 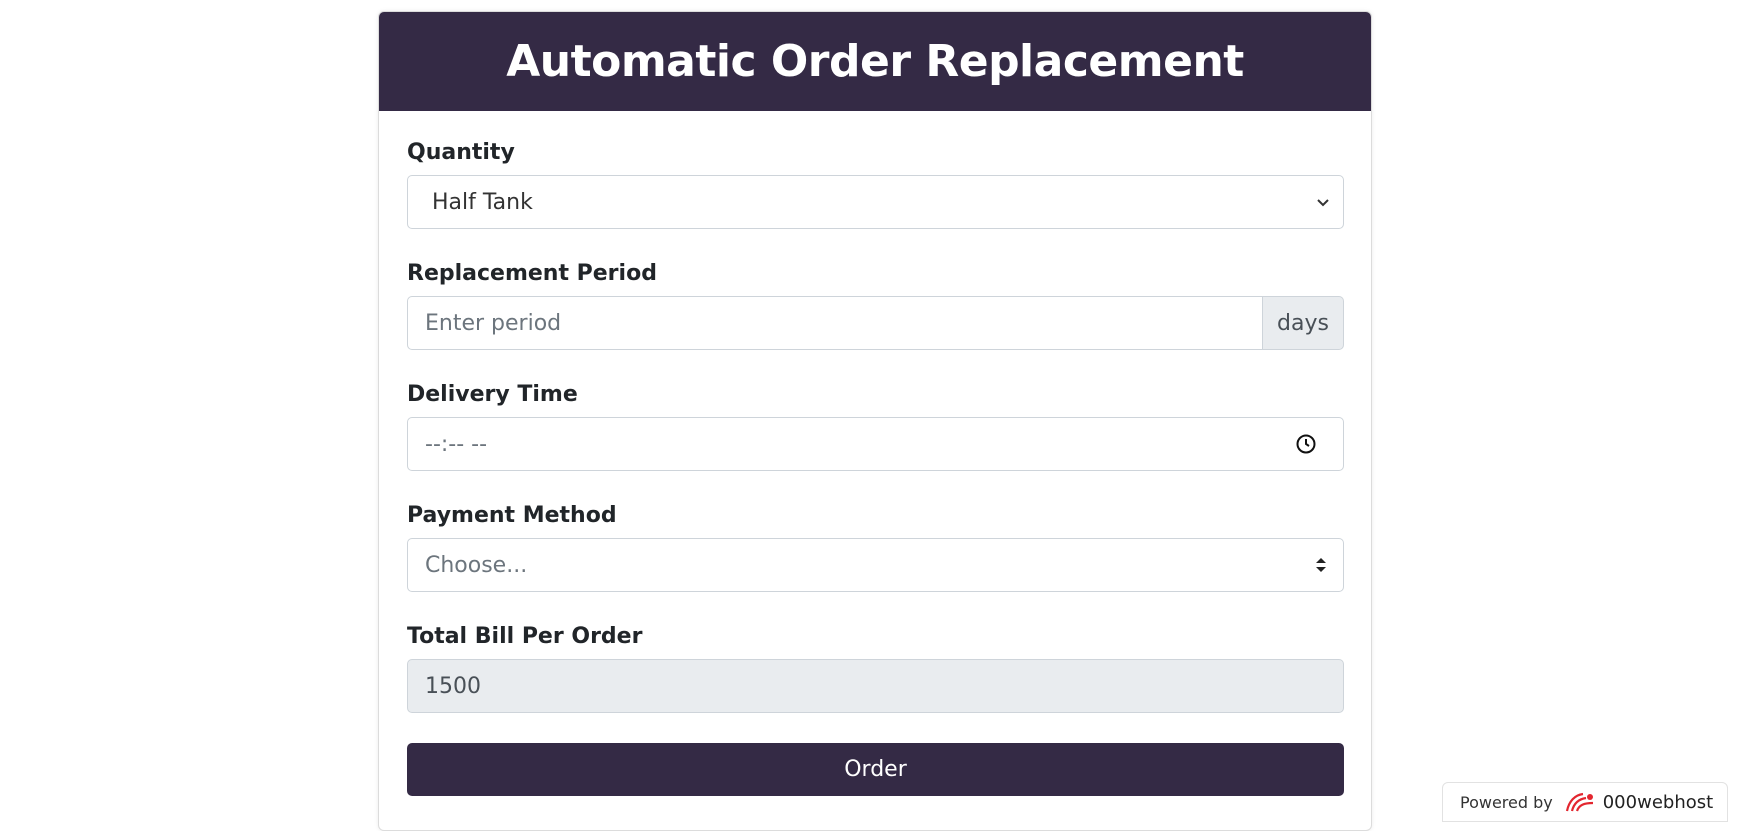 I want to click on chevron-down-icon, so click(x=1323, y=202).